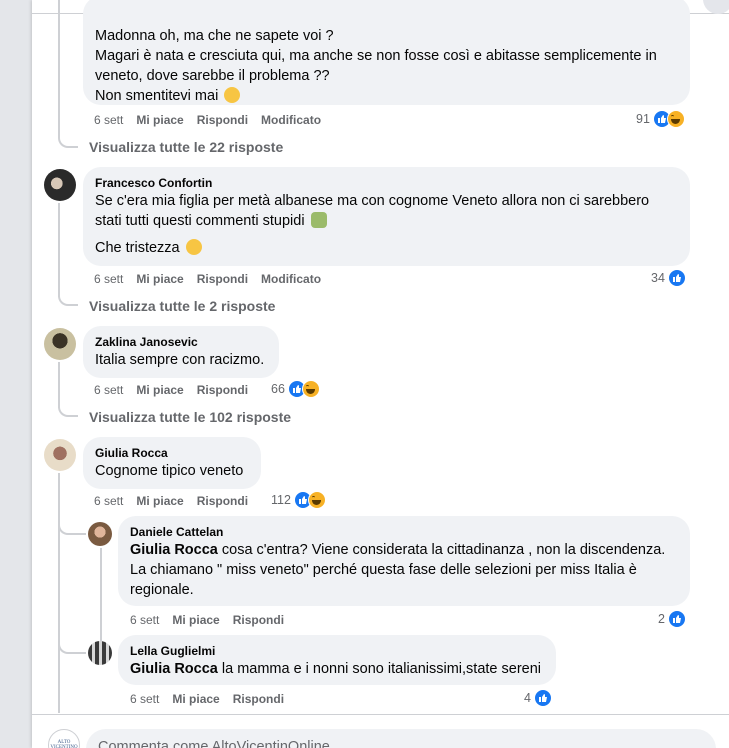 Image resolution: width=729 pixels, height=748 pixels. Describe the element at coordinates (190, 417) in the screenshot. I see `view-all-replies-link: Visualizza tutte le 102 risposte` at that location.